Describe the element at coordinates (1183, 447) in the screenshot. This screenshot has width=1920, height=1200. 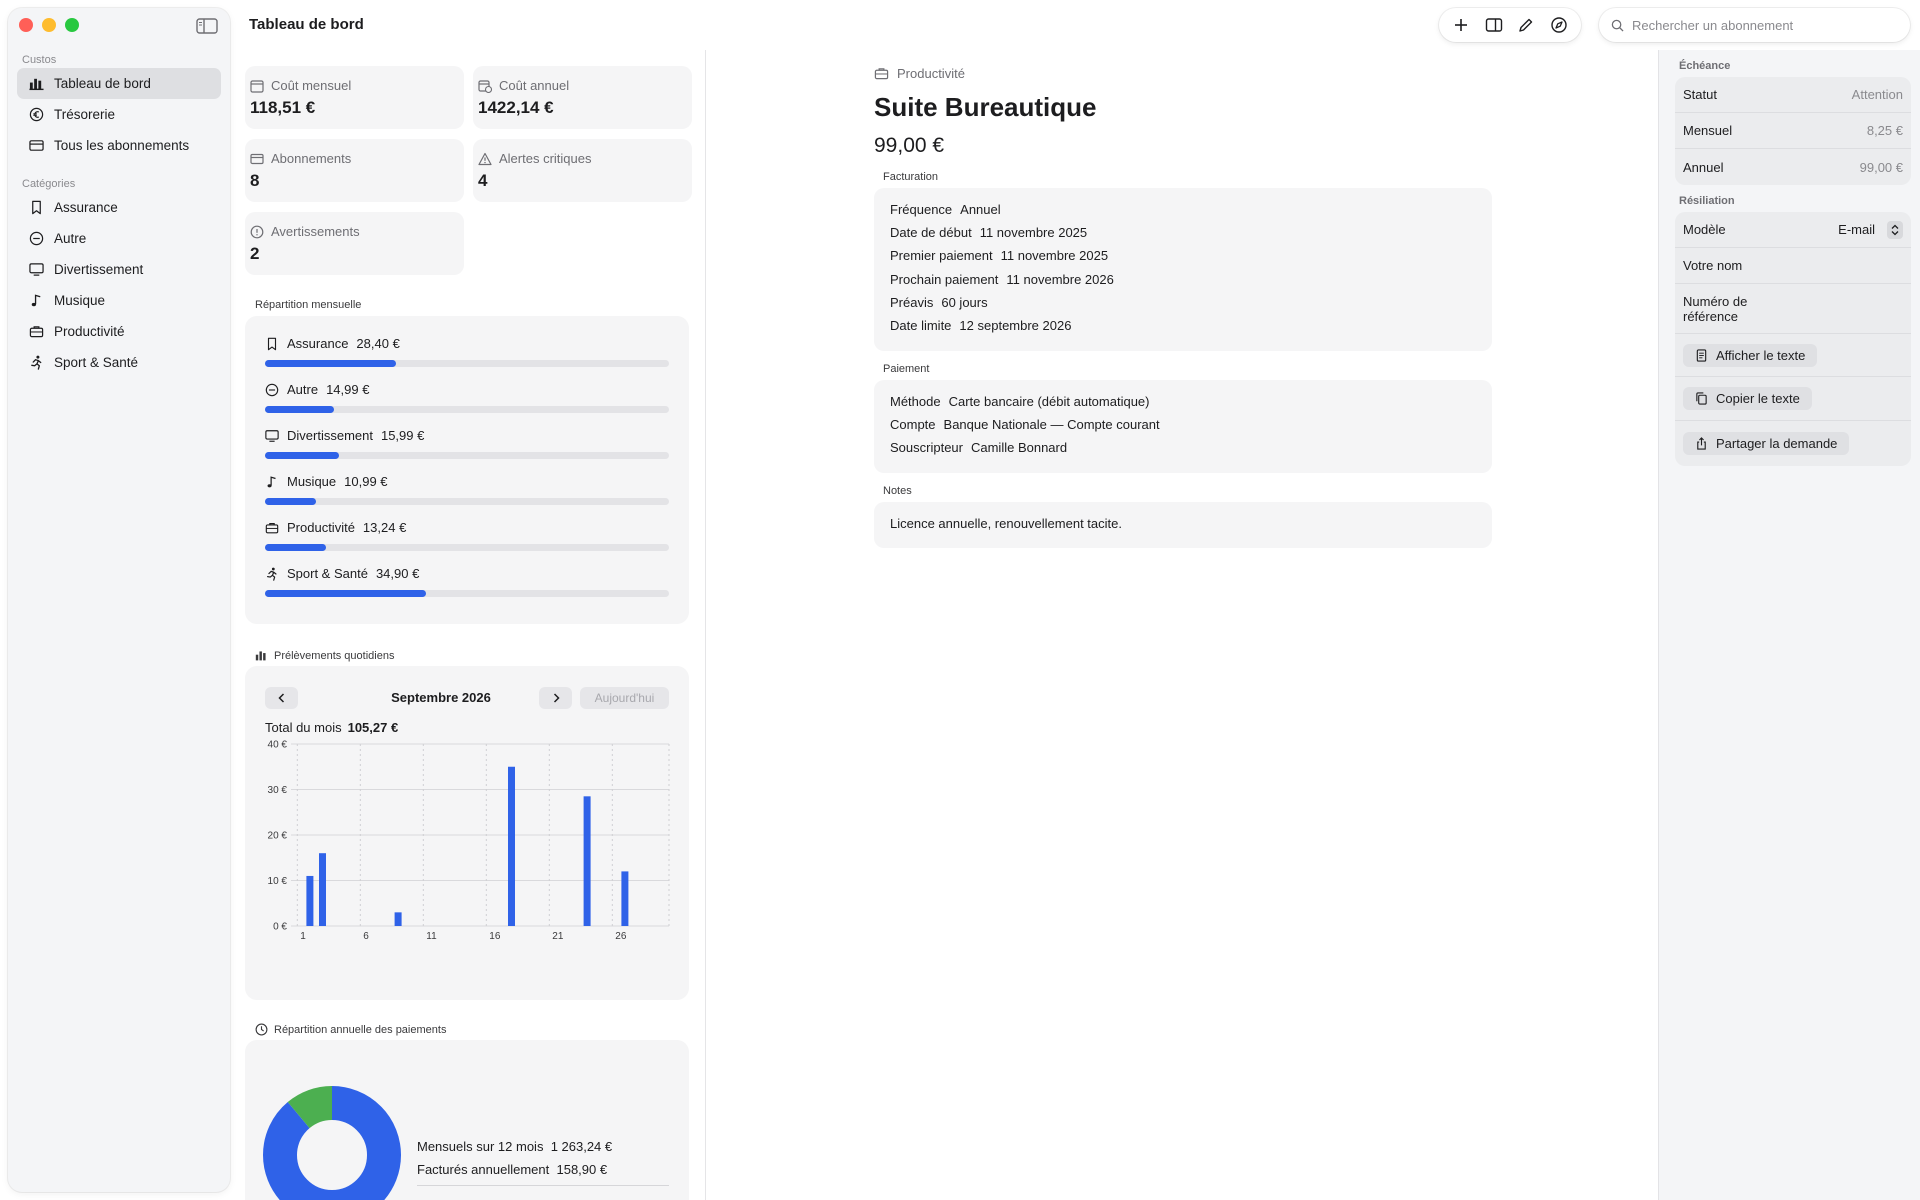
I see `payment-row: Souscripteur Camille Bonnard` at that location.